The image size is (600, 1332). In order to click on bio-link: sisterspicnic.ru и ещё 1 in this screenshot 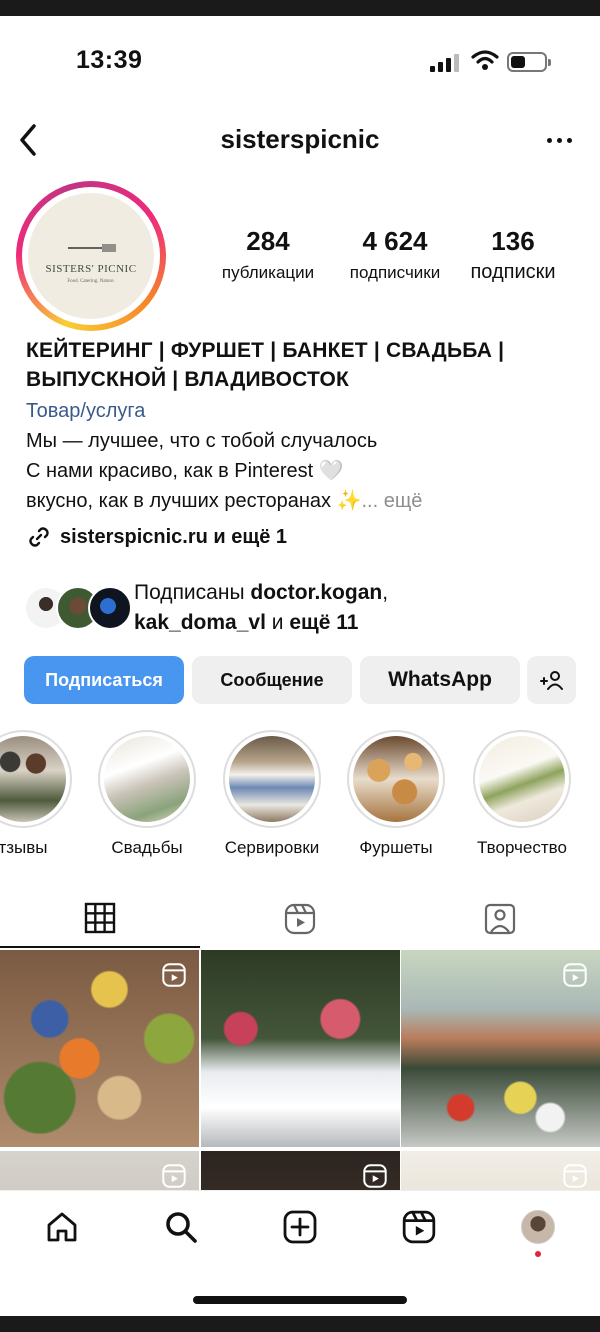, I will do `click(306, 537)`.